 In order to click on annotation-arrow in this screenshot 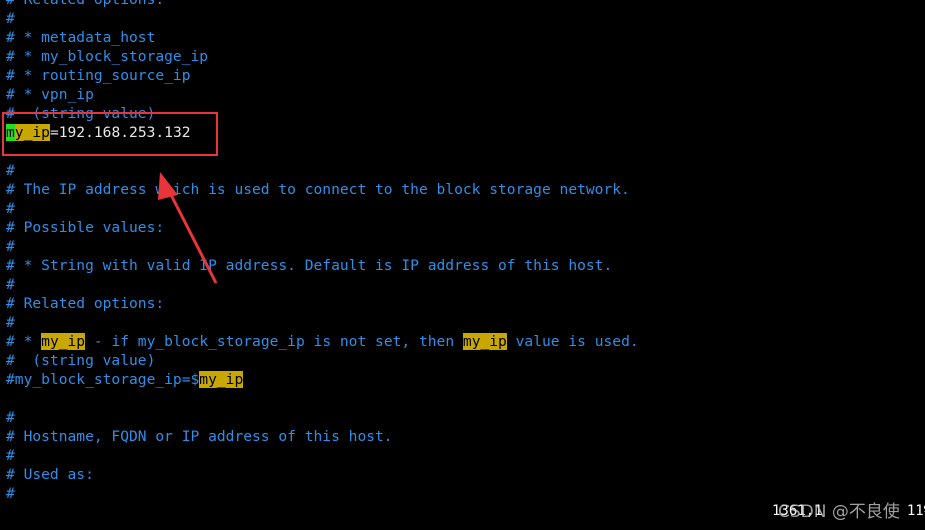, I will do `click(188, 228)`.